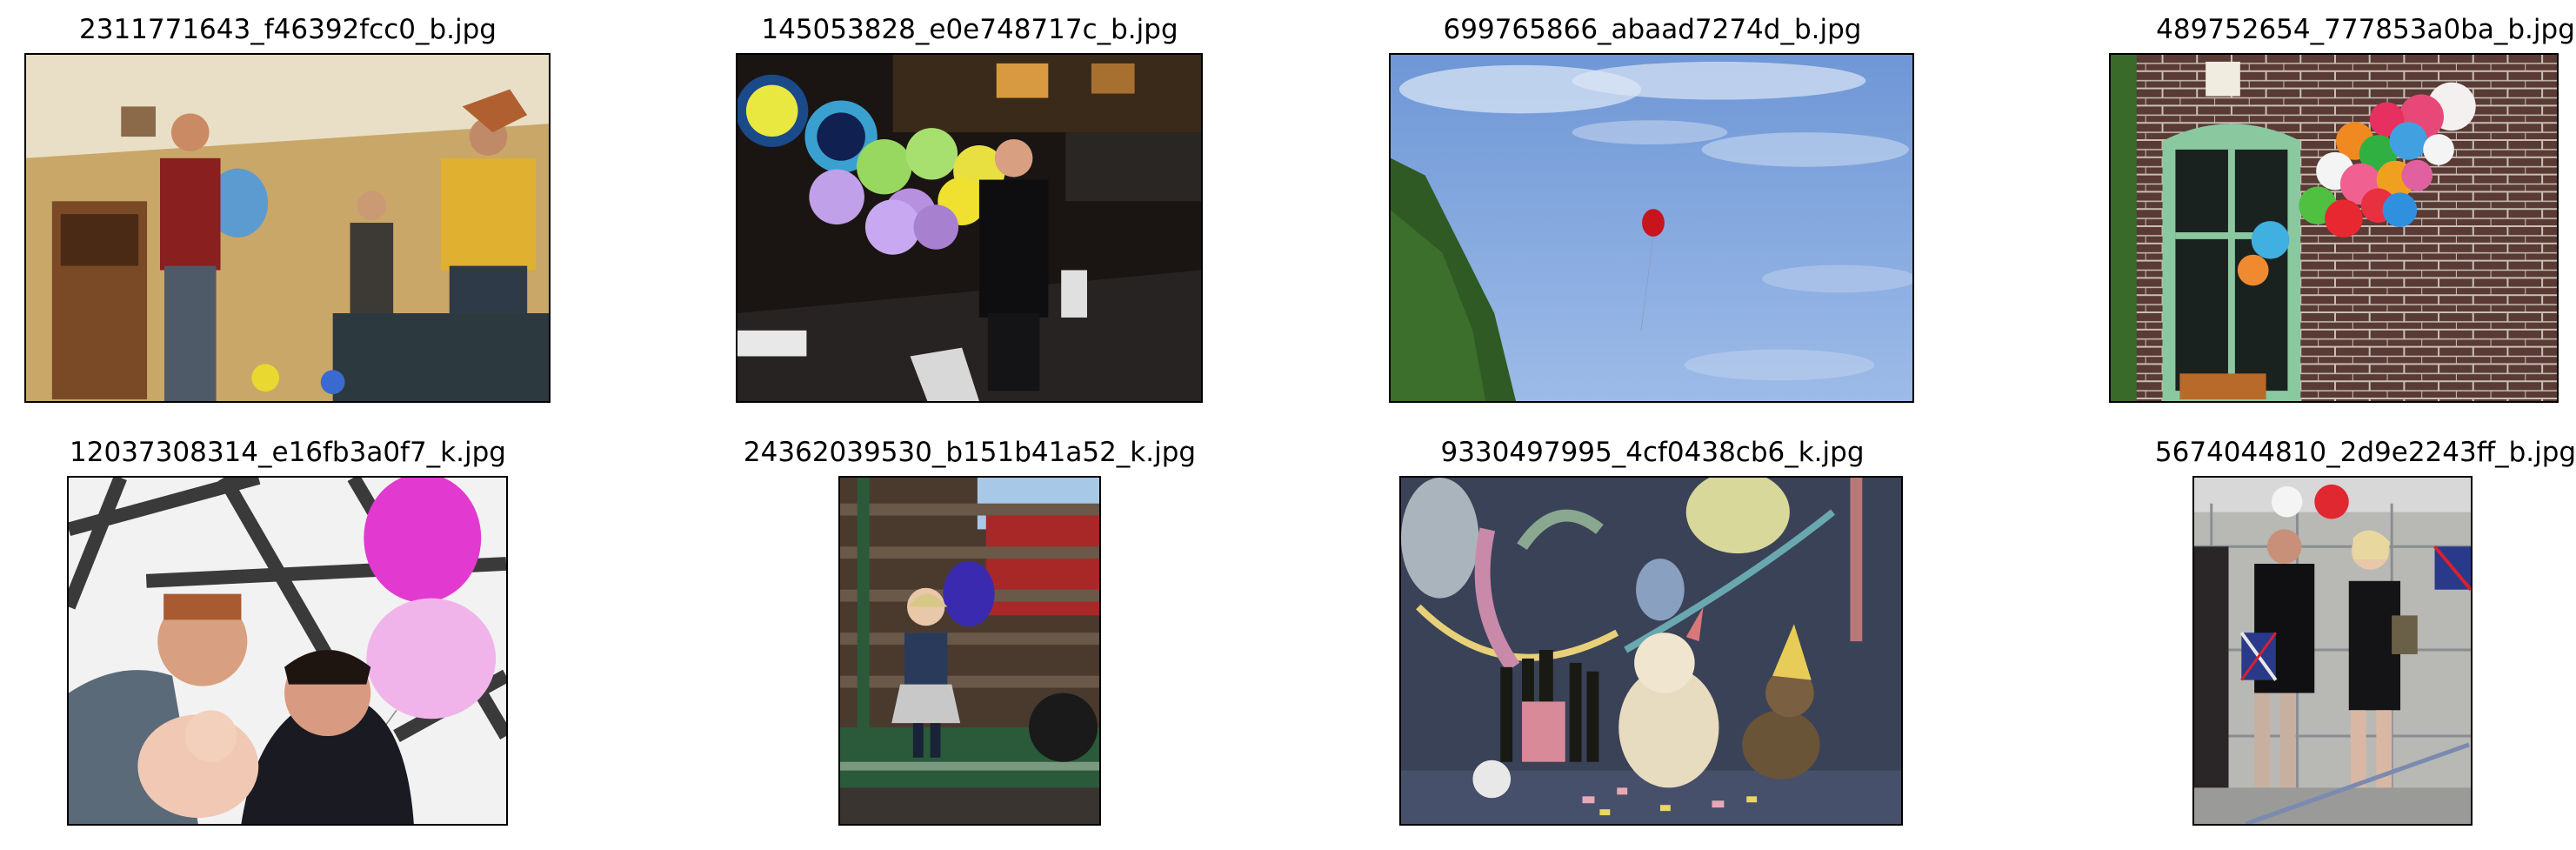  Describe the element at coordinates (970, 29) in the screenshot. I see `image-caption: 145053828_e0e748717c_b.jpg` at that location.